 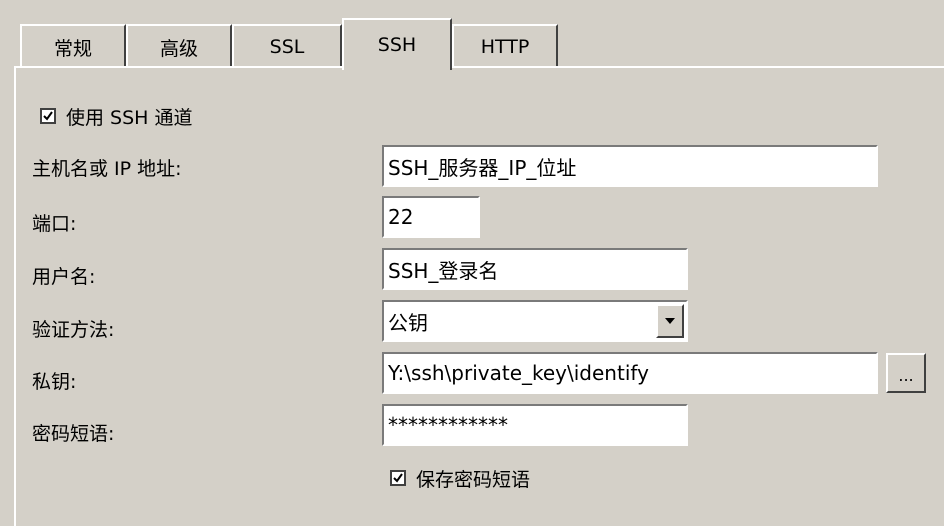 What do you see at coordinates (448, 425) in the screenshot?
I see `passphrase-value: ************` at bounding box center [448, 425].